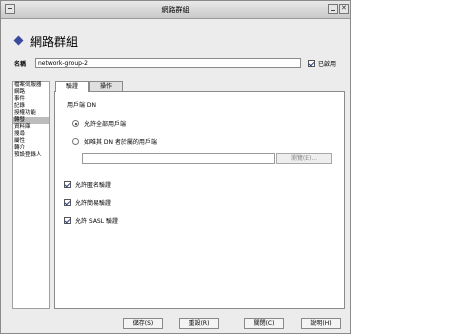  I want to click on sidebar-item-default-login: 預設登錄人, so click(31, 155).